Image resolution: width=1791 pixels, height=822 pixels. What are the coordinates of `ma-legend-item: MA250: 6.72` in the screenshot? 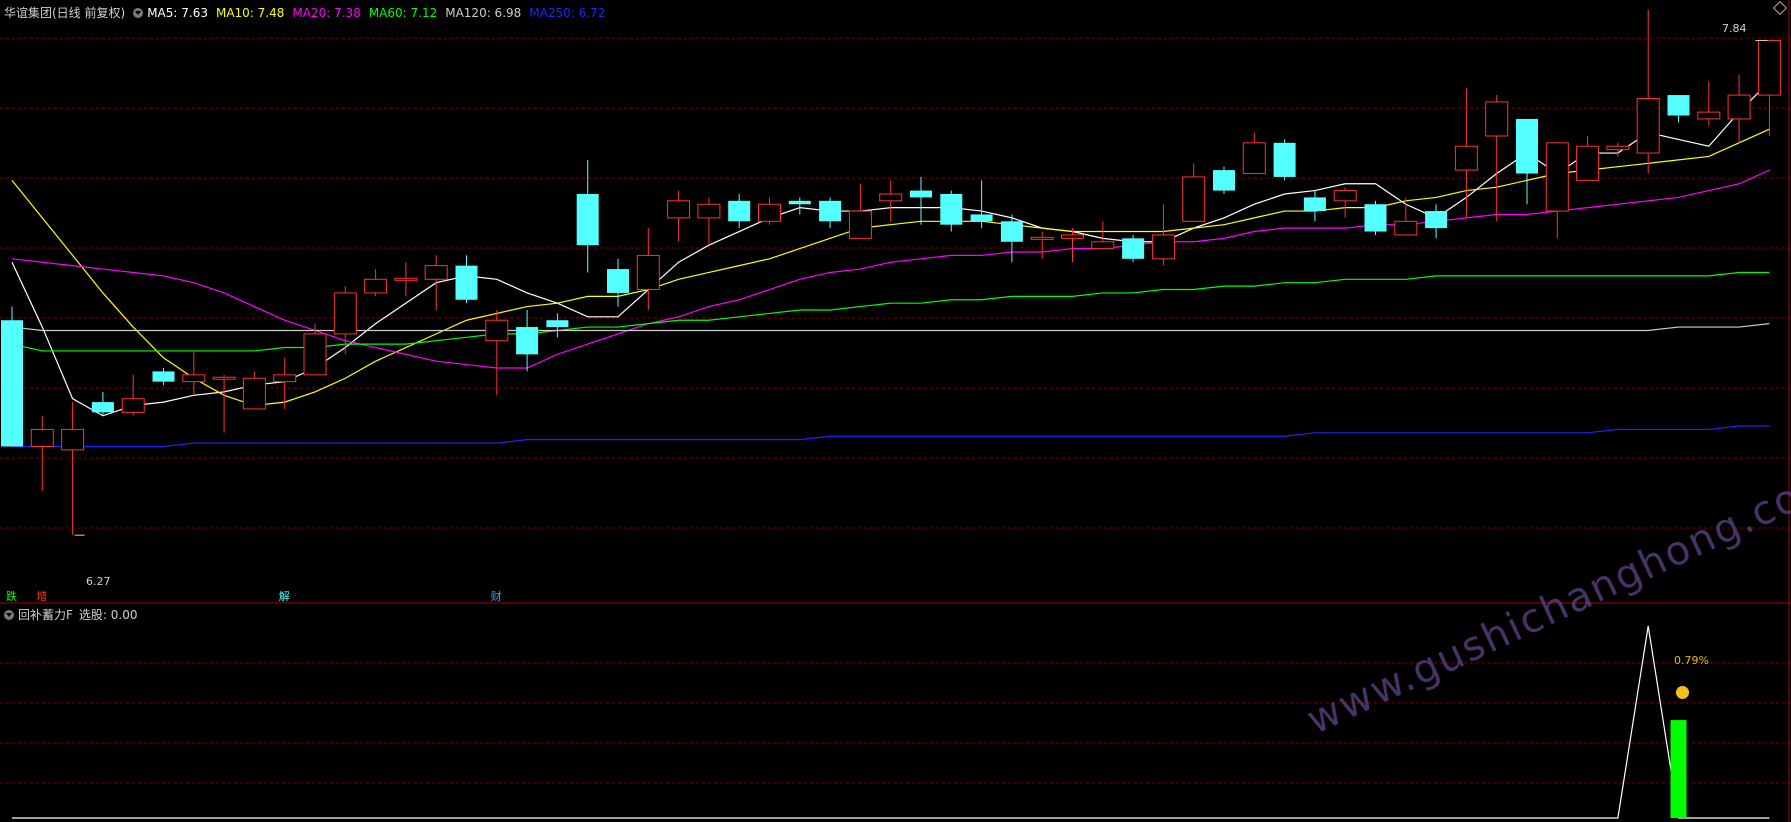 It's located at (567, 13).